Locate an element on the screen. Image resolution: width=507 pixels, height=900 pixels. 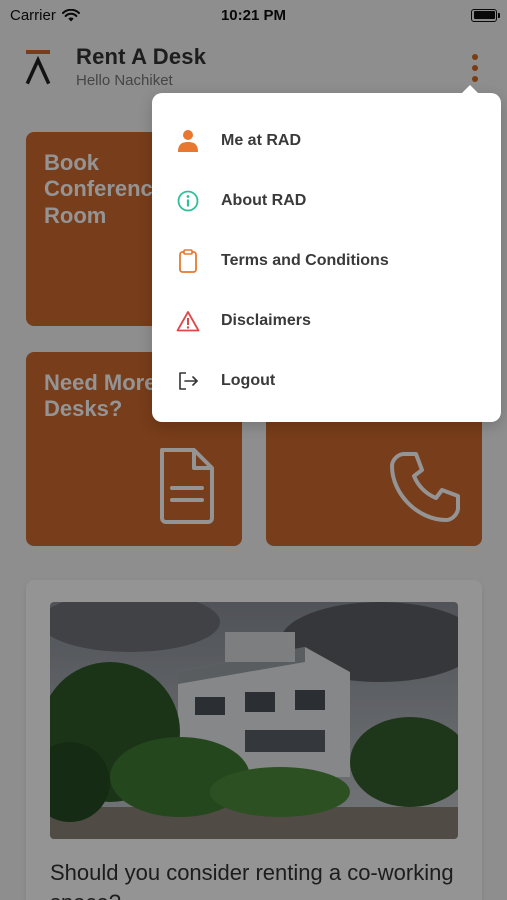
menu-item-label: Logout is located at coordinates (248, 380).